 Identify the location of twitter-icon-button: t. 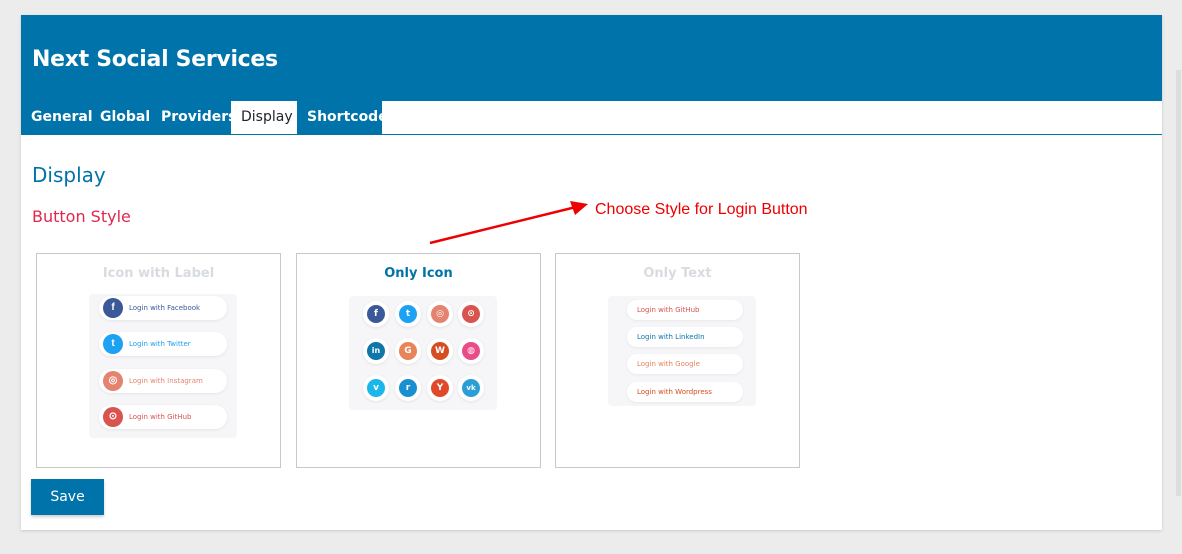
(408, 314).